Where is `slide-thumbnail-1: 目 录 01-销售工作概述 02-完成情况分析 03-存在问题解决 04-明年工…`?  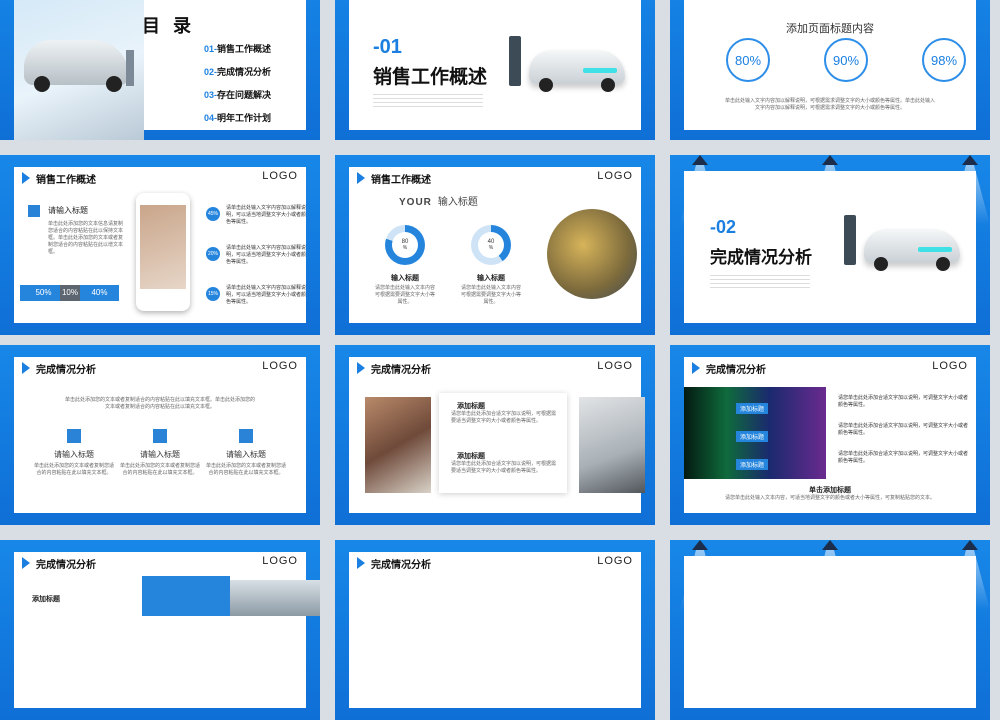 slide-thumbnail-1: 目 录 01-销售工作概述 02-完成情况分析 03-存在问题解决 04-明年工… is located at coordinates (160, 70).